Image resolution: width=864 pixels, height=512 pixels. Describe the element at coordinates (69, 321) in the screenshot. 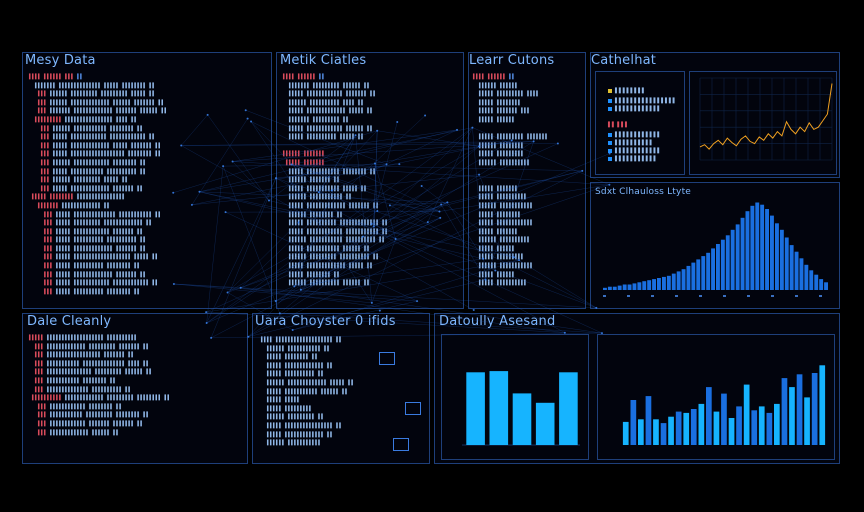

I see `panel-title: Dale Cleanly` at that location.